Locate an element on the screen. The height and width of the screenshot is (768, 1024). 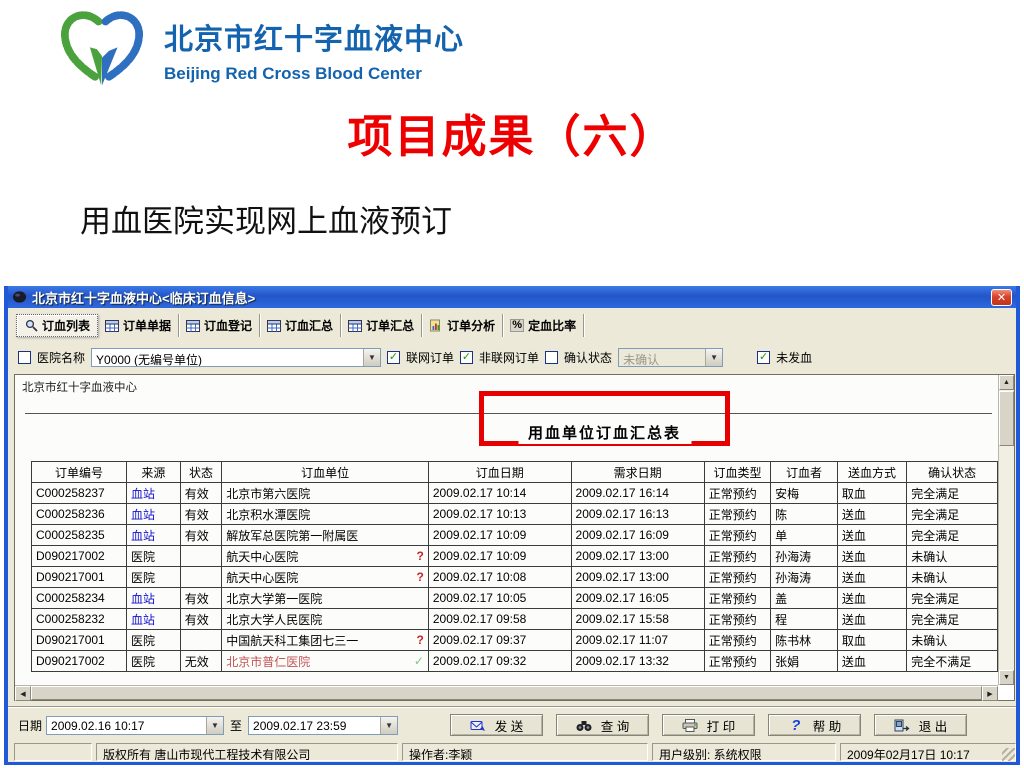
window-titlebar: 北京市红十字血液中心<临床订血信息> ✕ is located at coordinates (512, 297).